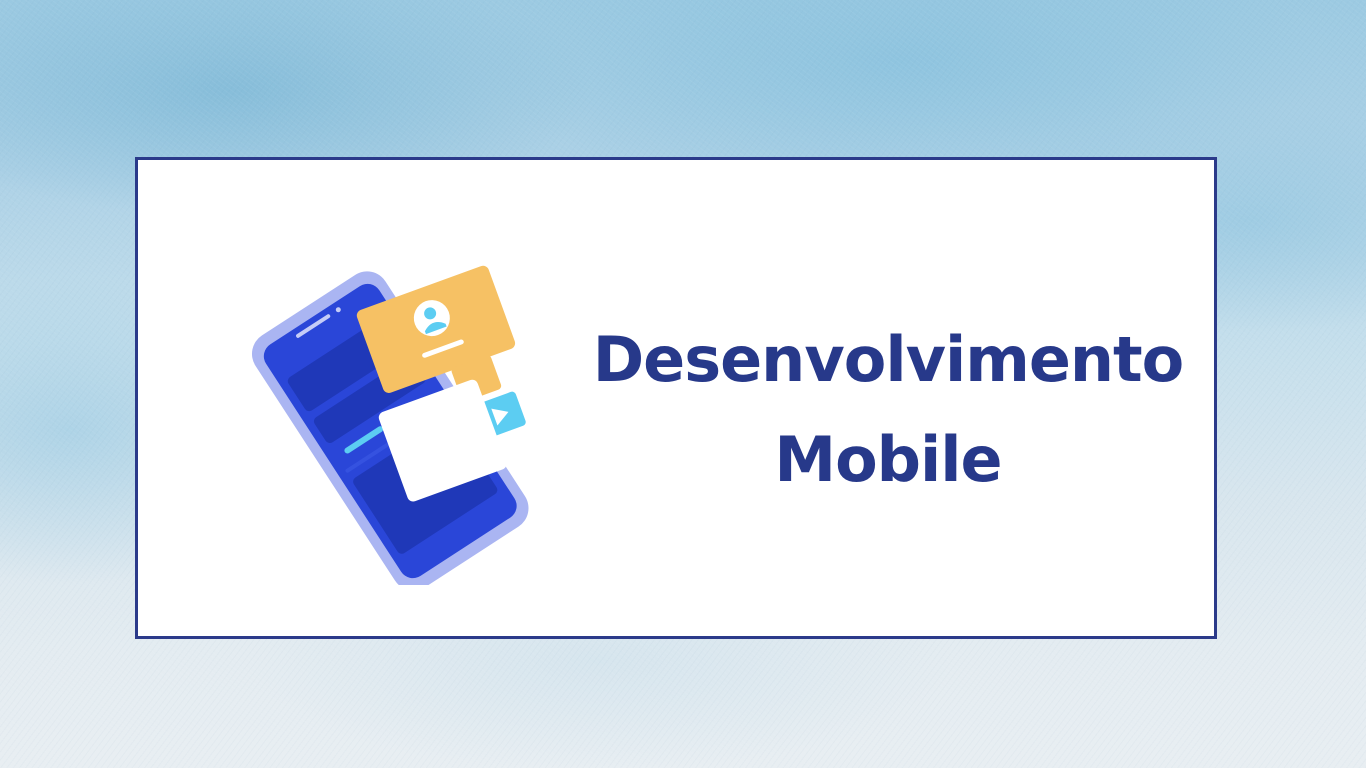  Describe the element at coordinates (888, 459) in the screenshot. I see `title-line-2: Mobile` at that location.